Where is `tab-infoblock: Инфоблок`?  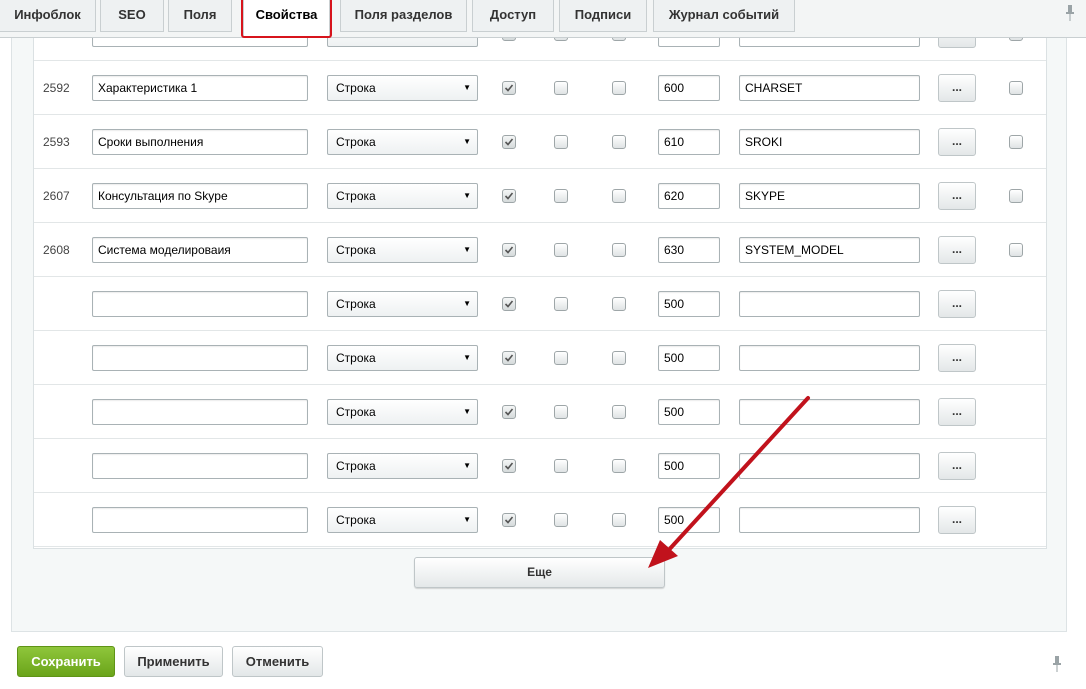 tab-infoblock: Инфоблок is located at coordinates (48, 16).